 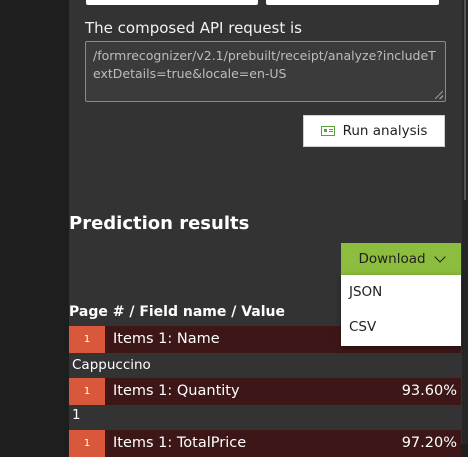 I want to click on run-analysis-button: Run analysis, so click(x=374, y=131).